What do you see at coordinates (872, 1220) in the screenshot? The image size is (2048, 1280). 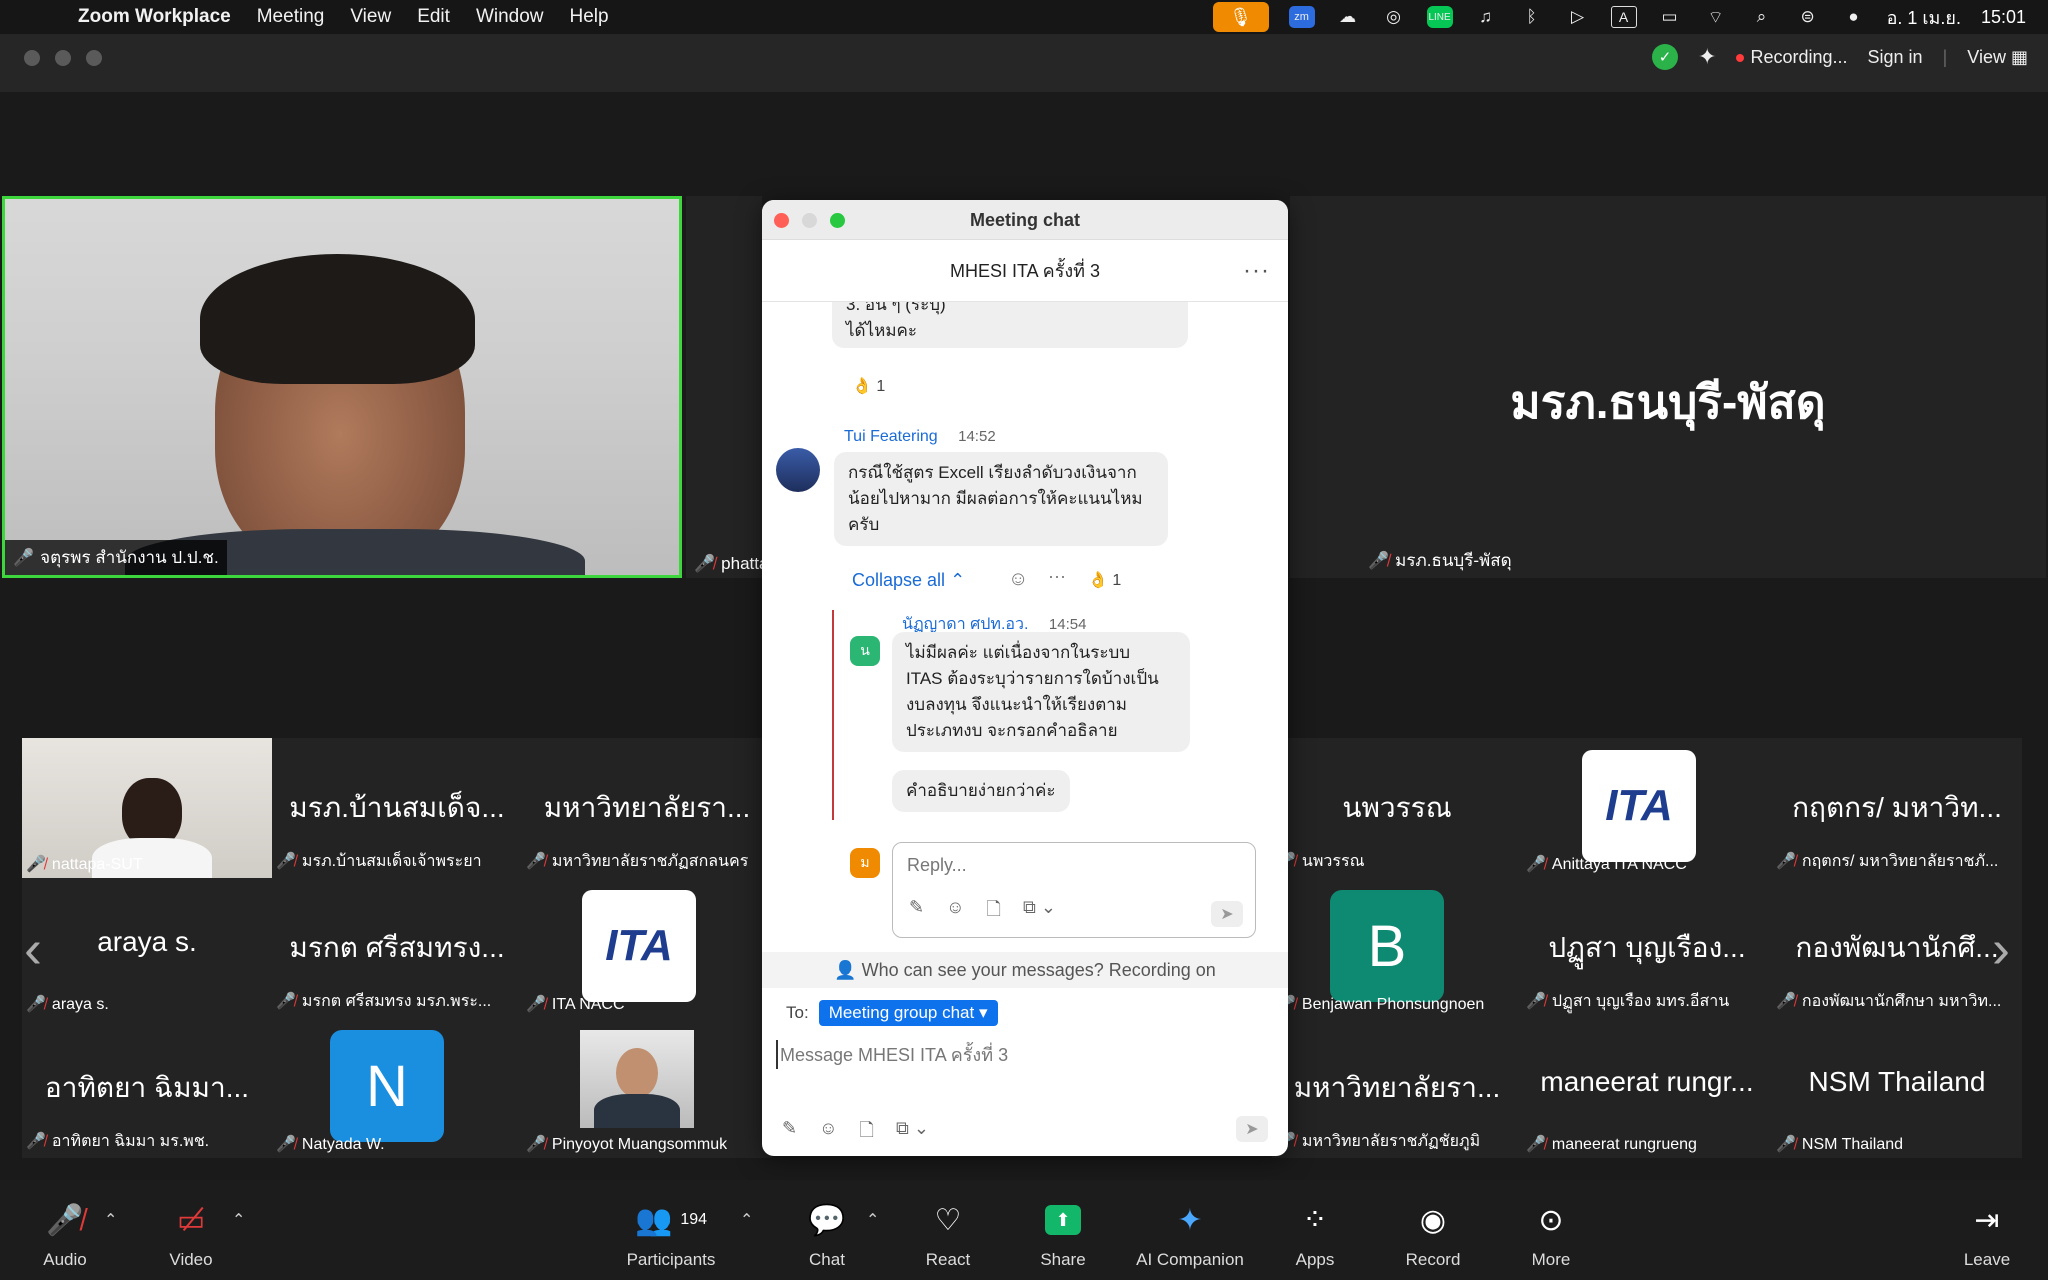 I see `chat-options-chevron-icon: ⌃` at bounding box center [872, 1220].